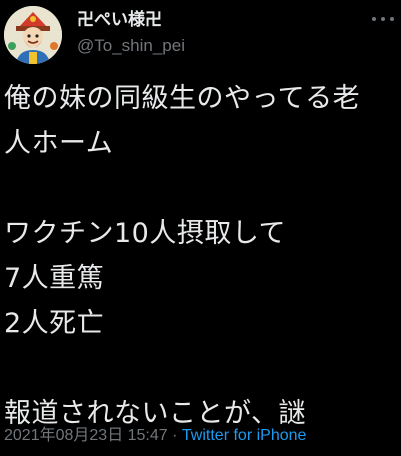 The width and height of the screenshot is (401, 456). What do you see at coordinates (59, 143) in the screenshot?
I see `tweet-line: 人ホーム` at bounding box center [59, 143].